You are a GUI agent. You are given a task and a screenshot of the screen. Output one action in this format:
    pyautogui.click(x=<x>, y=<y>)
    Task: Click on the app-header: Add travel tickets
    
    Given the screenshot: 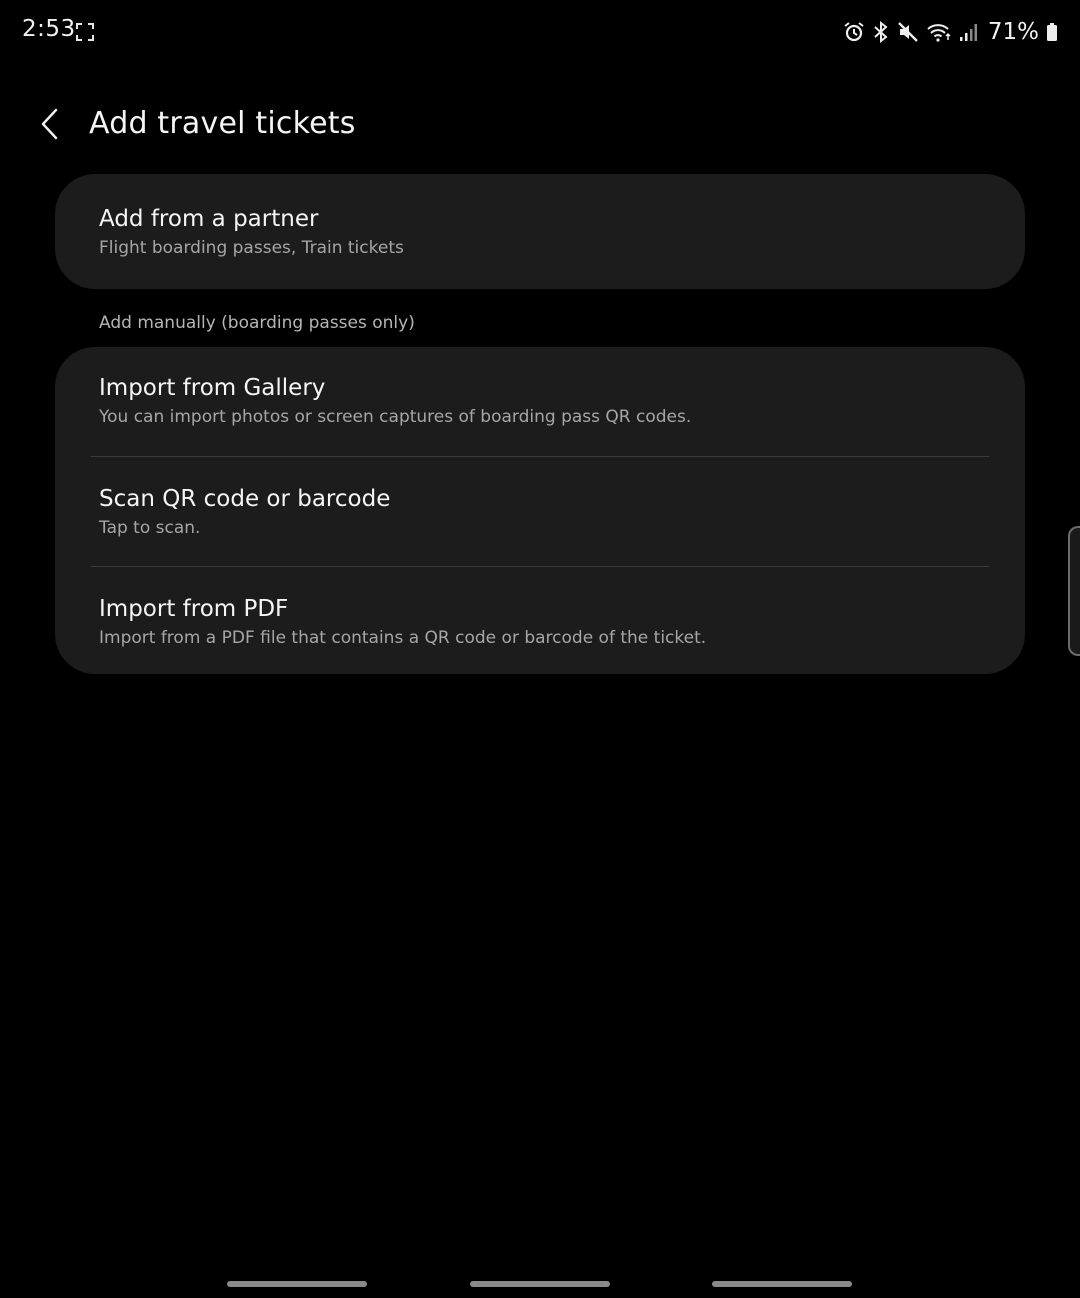 What is the action you would take?
    pyautogui.click(x=540, y=126)
    